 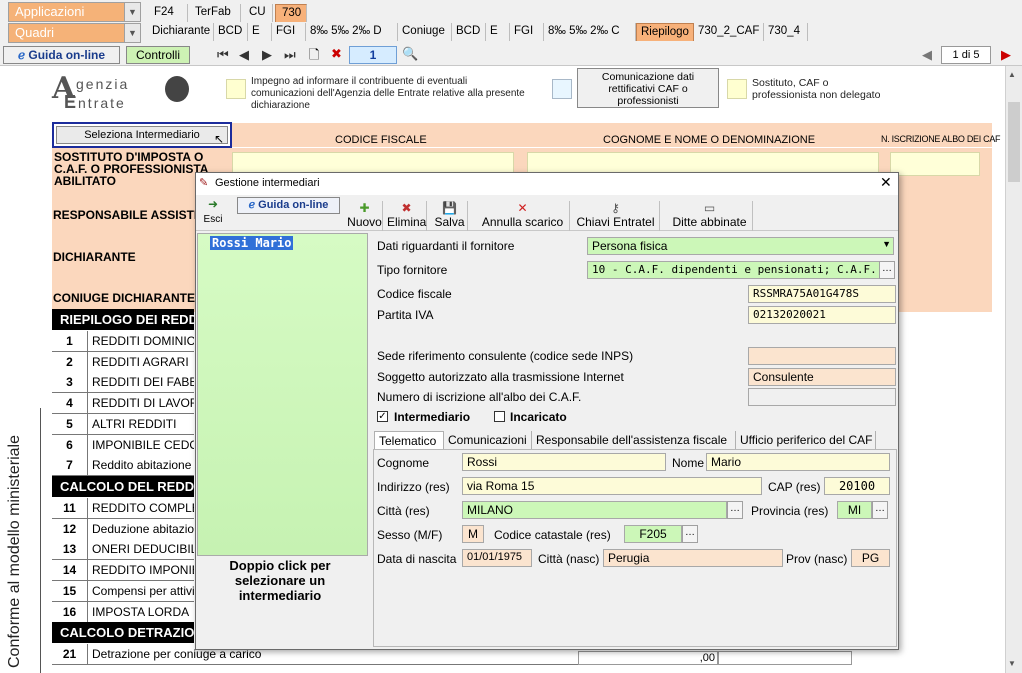 What do you see at coordinates (123, 550) in the screenshot?
I see `table-row: 13 ONERI DEDUCIBILI` at bounding box center [123, 550].